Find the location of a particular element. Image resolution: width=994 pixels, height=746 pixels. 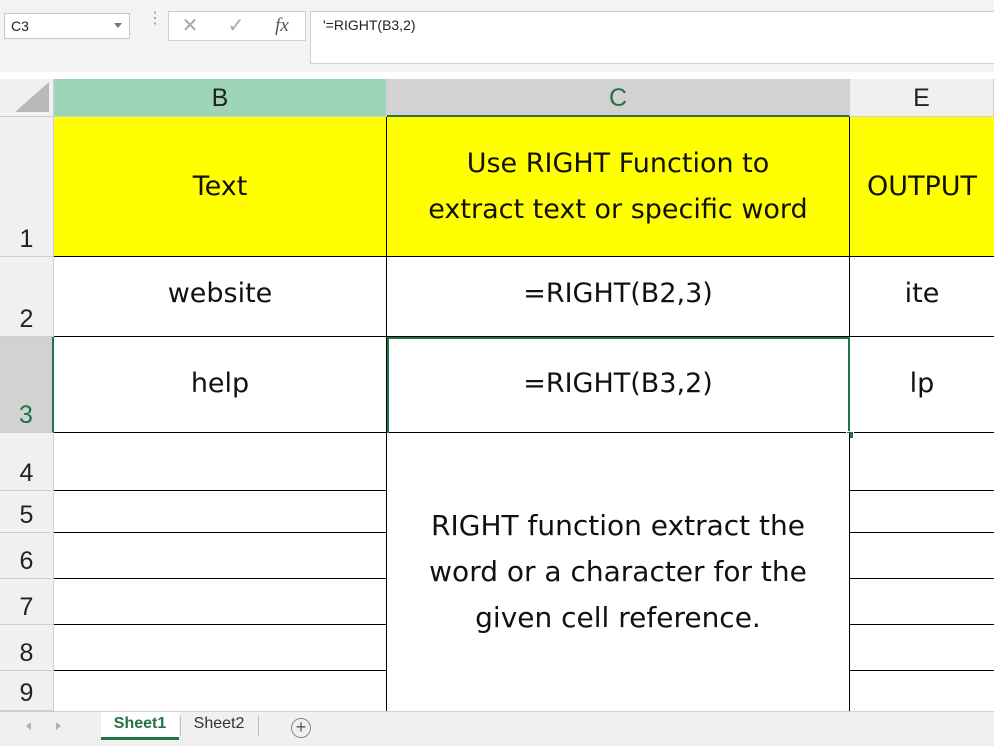

scroll-tabs-right-icon is located at coordinates (58, 726).